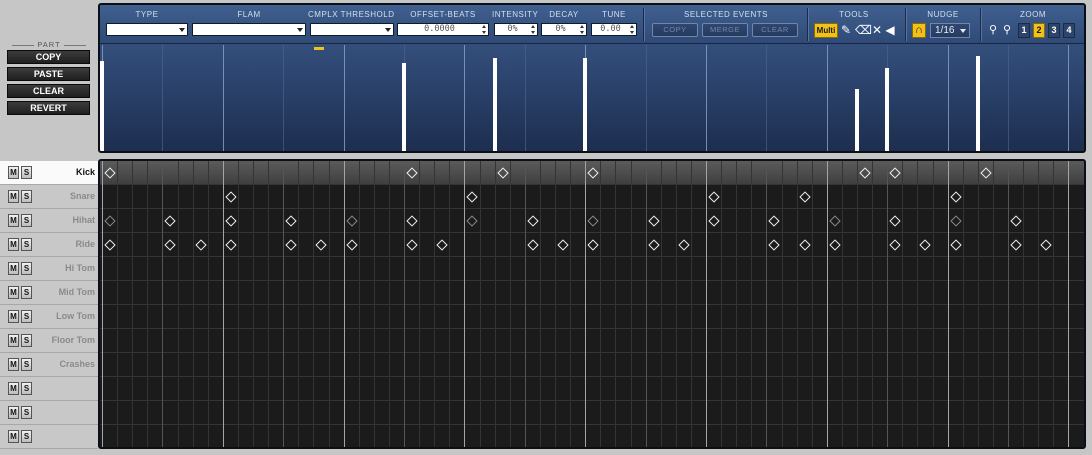 Image resolution: width=1092 pixels, height=455 pixels. I want to click on copy-events-button: COPY, so click(675, 30).